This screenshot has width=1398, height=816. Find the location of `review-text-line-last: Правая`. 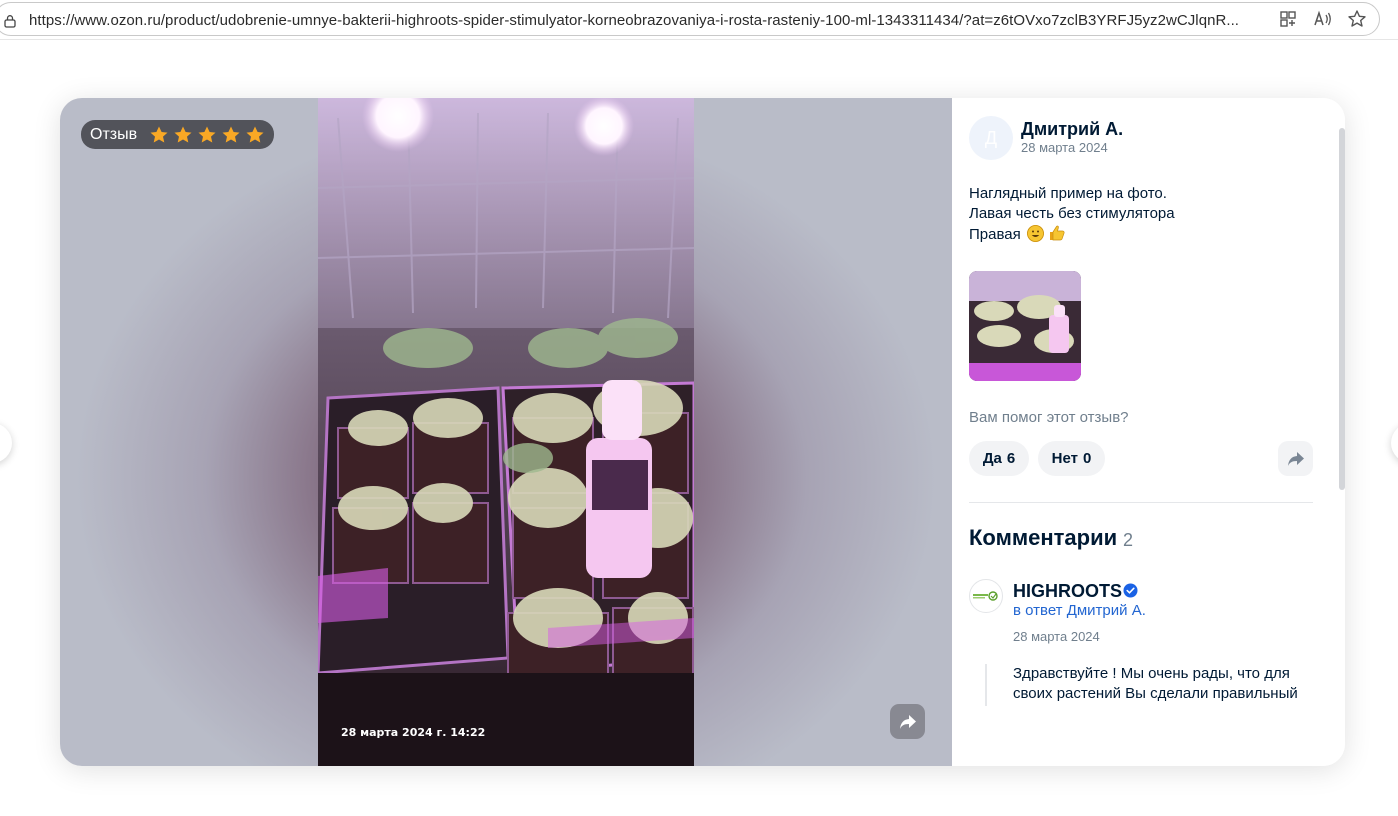

review-text-line-last: Правая is located at coordinates (1072, 234).